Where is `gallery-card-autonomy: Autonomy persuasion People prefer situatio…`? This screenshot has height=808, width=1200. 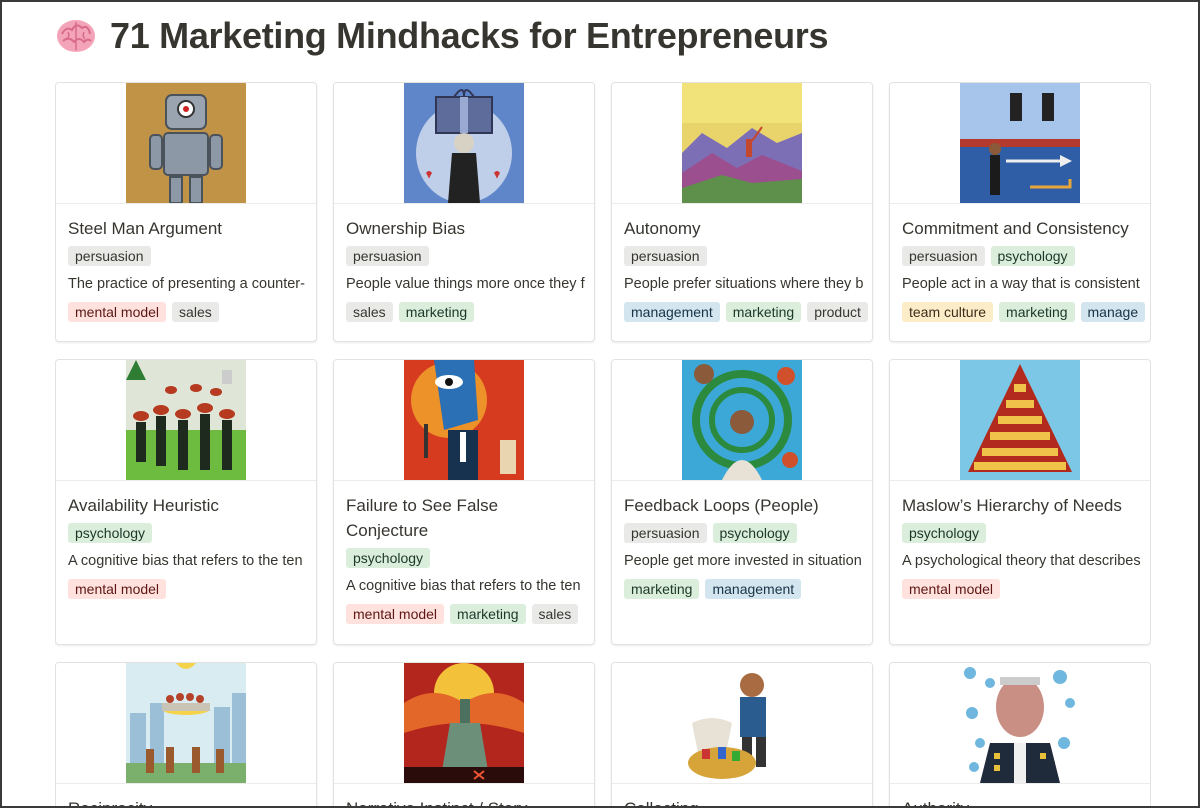
gallery-card-autonomy: Autonomy persuasion People prefer situatio… is located at coordinates (742, 212).